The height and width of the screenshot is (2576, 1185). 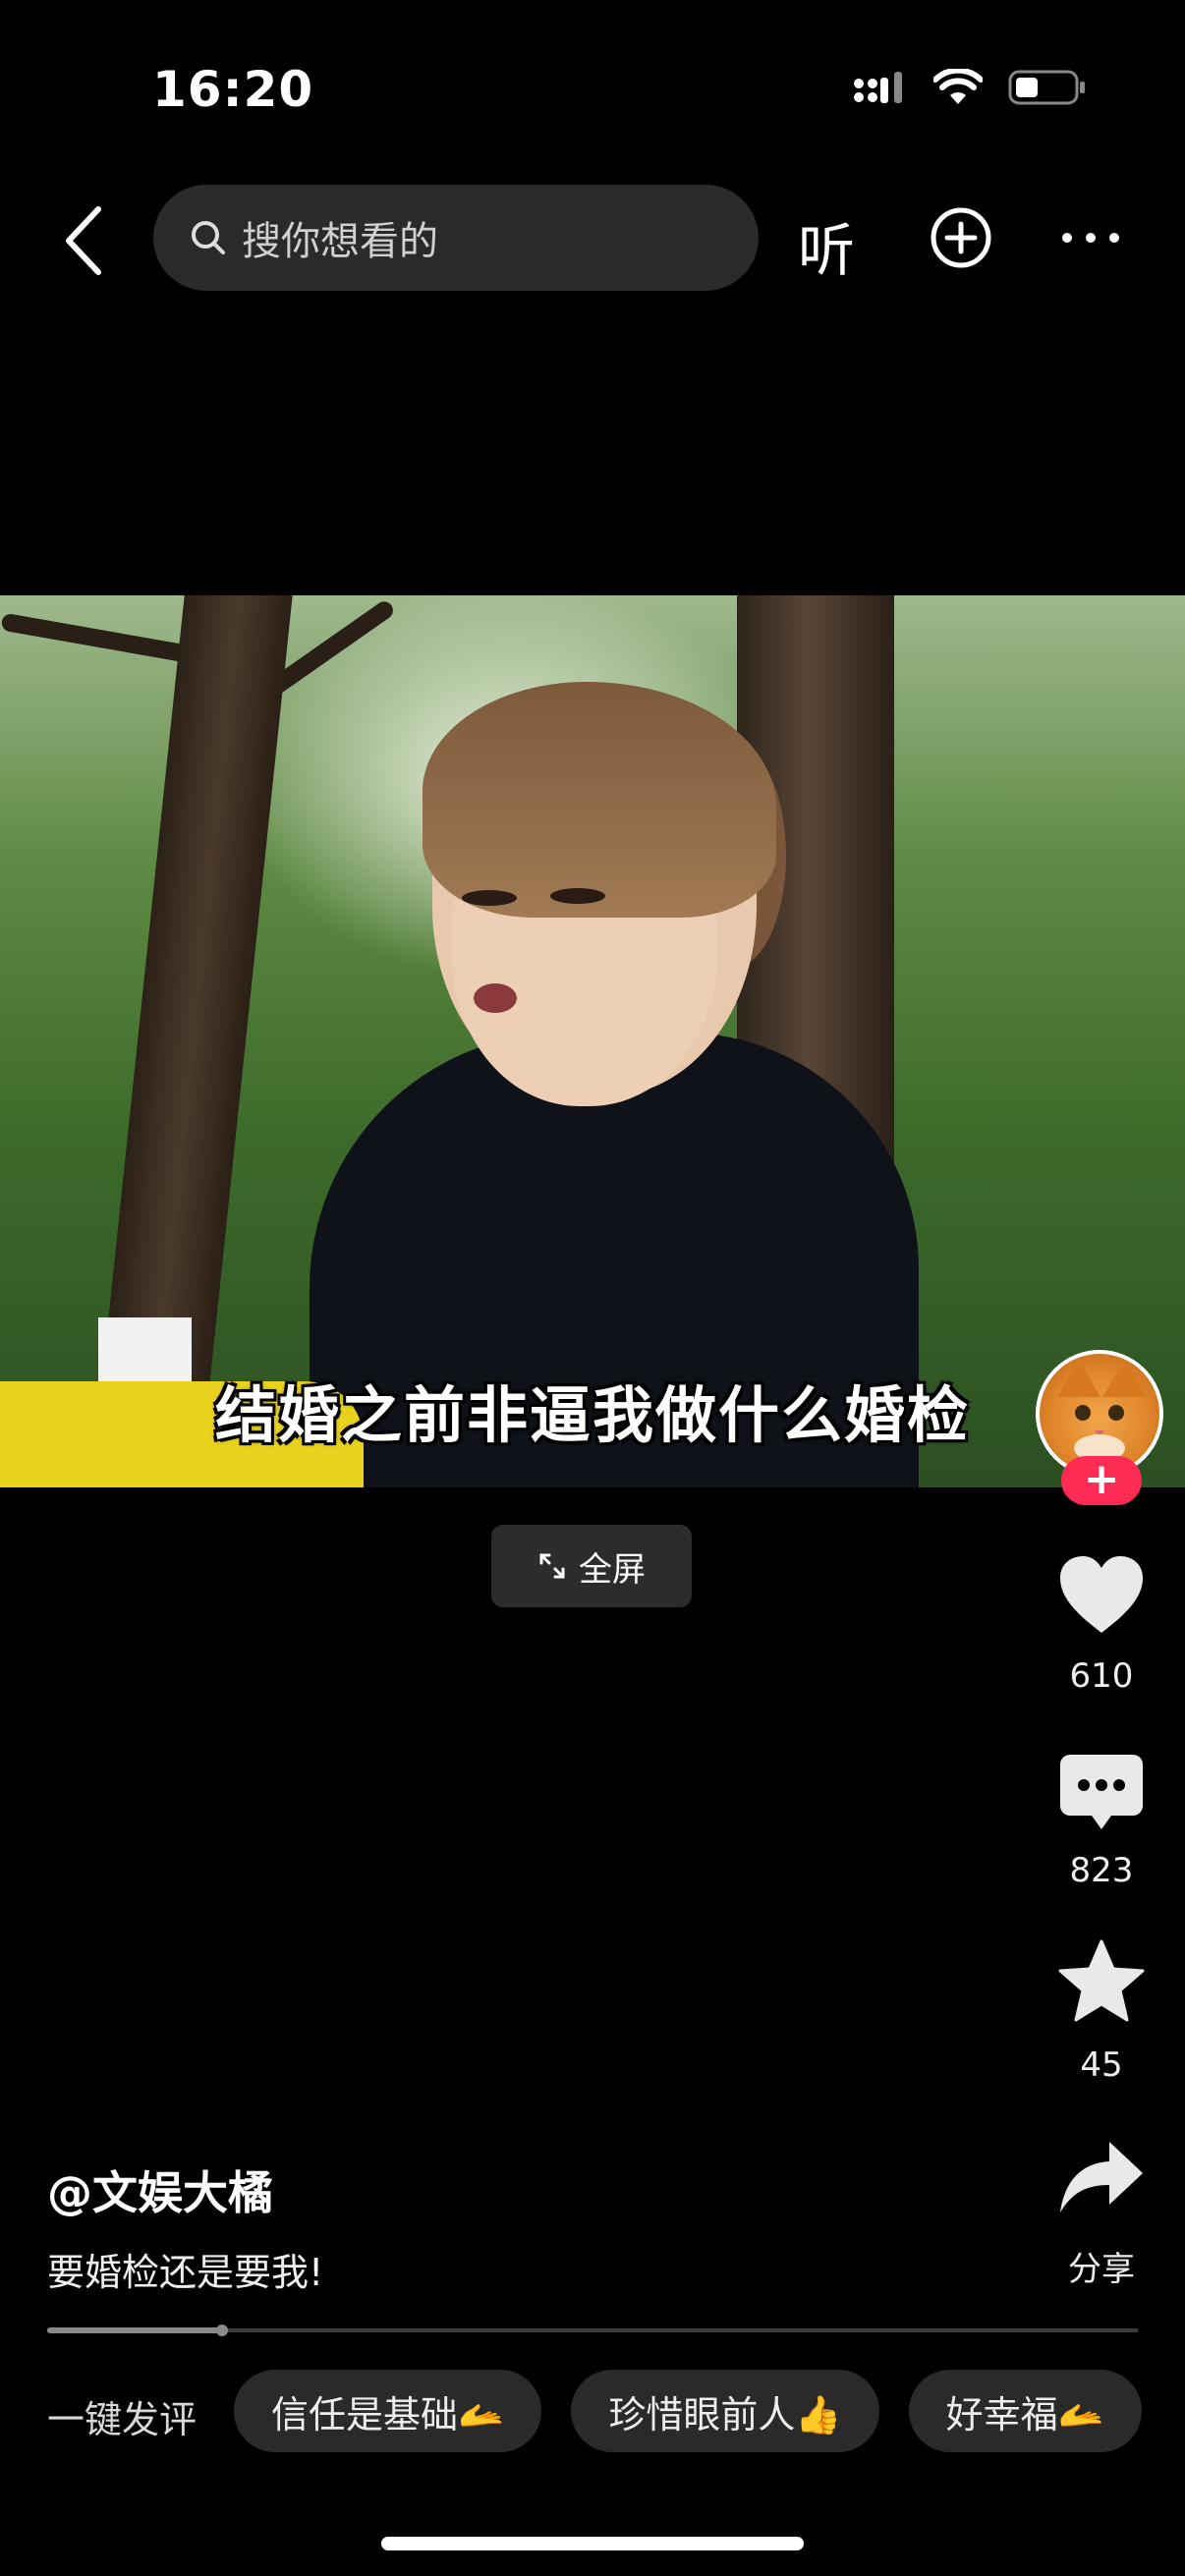 I want to click on favorite-star-icon, so click(x=1102, y=1982).